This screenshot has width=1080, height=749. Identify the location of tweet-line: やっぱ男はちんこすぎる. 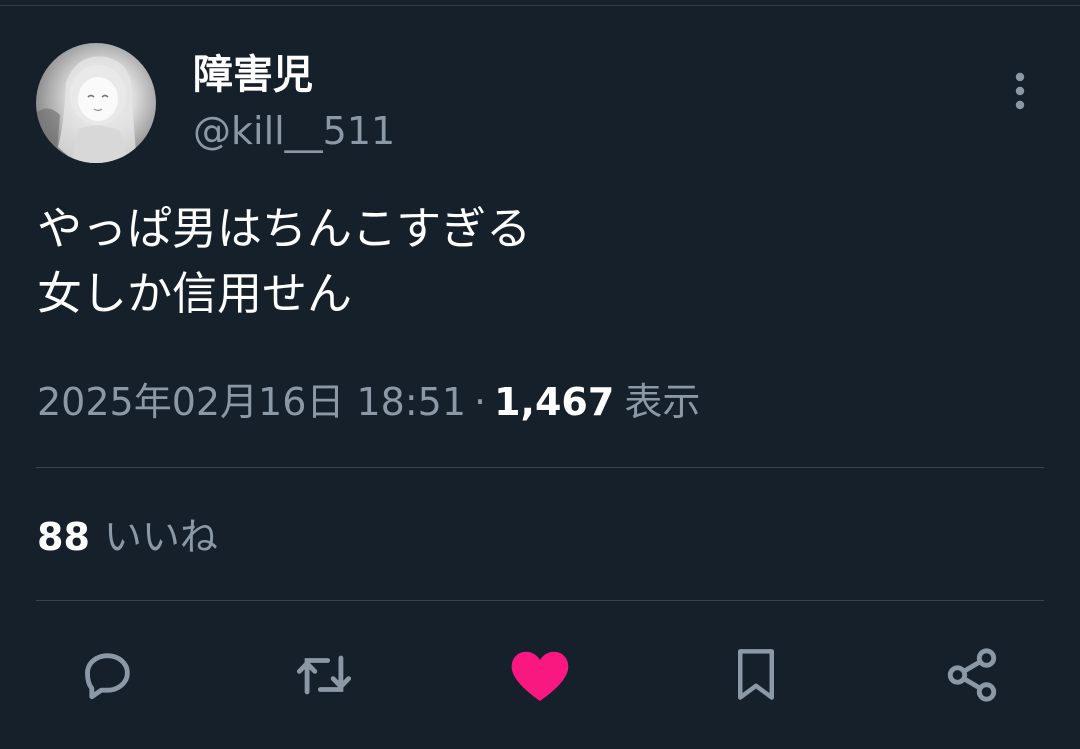
(284, 228).